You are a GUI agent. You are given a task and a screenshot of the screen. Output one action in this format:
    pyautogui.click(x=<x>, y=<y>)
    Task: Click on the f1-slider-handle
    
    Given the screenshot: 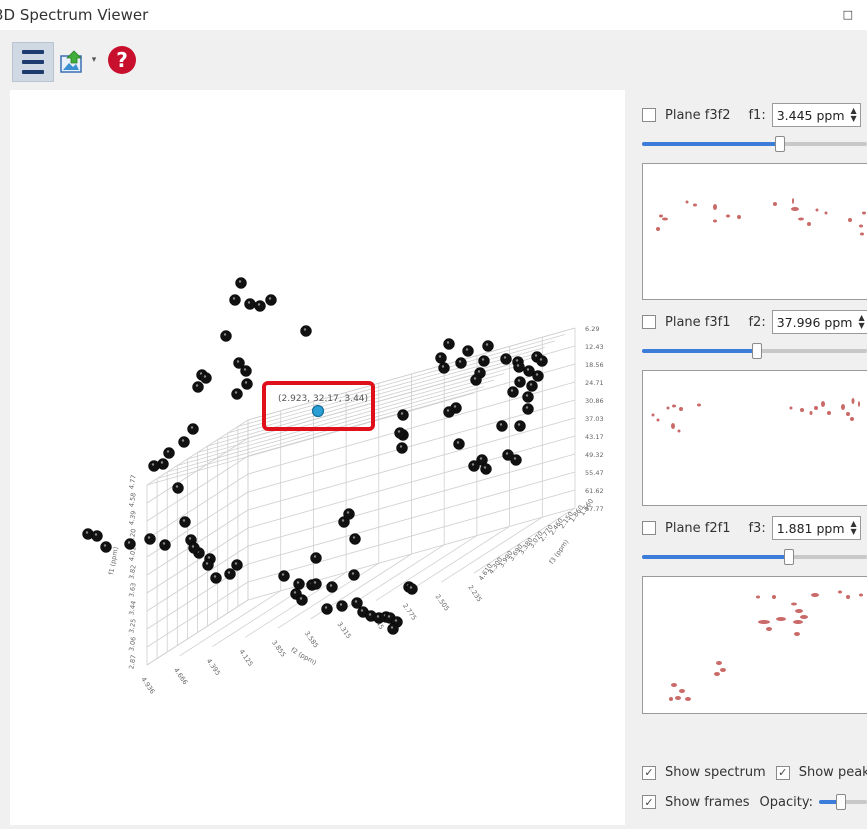 What is the action you would take?
    pyautogui.click(x=780, y=144)
    